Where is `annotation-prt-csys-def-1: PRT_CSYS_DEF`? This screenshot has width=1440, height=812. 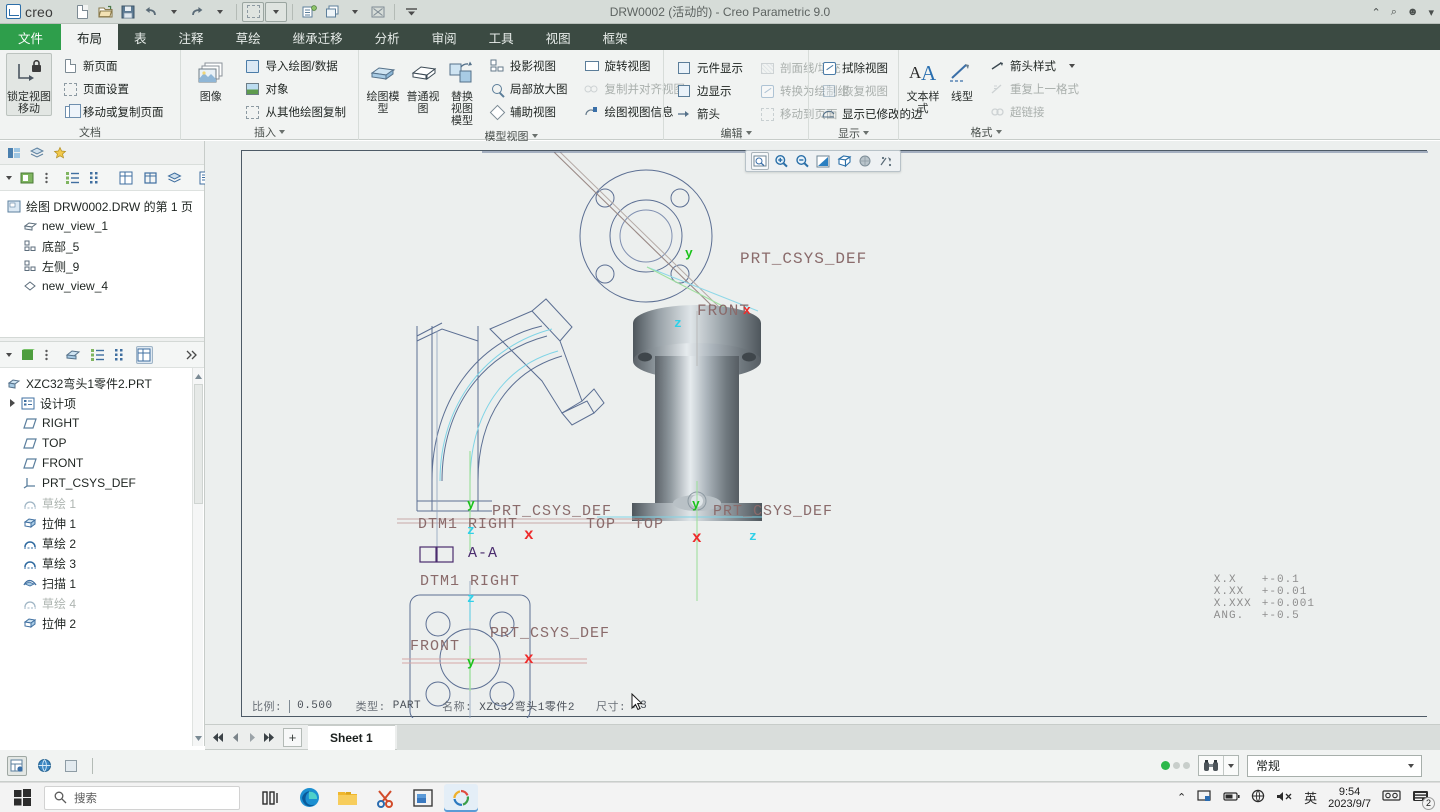 annotation-prt-csys-def-1: PRT_CSYS_DEF is located at coordinates (803, 259).